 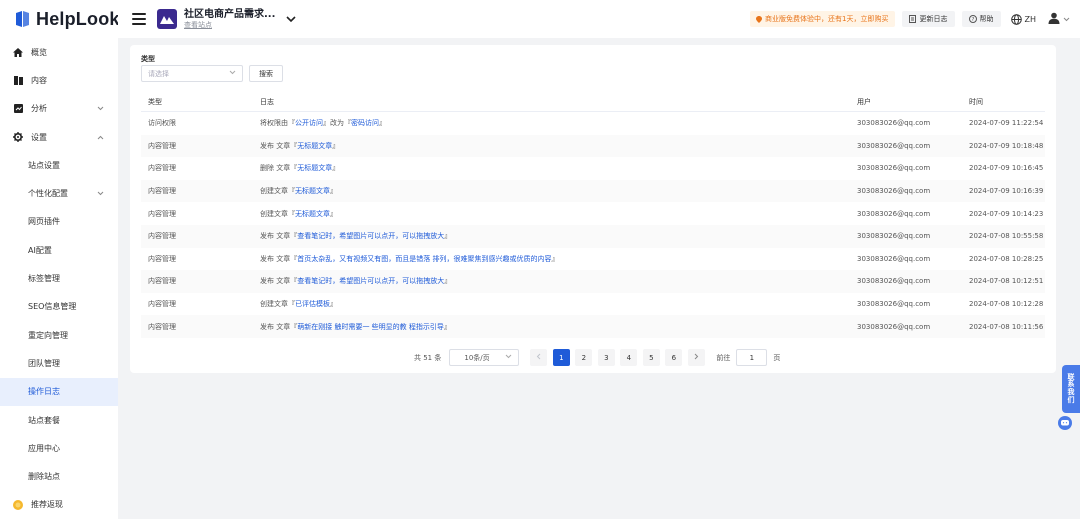 I want to click on log-text: 发布 文章『, so click(x=279, y=145).